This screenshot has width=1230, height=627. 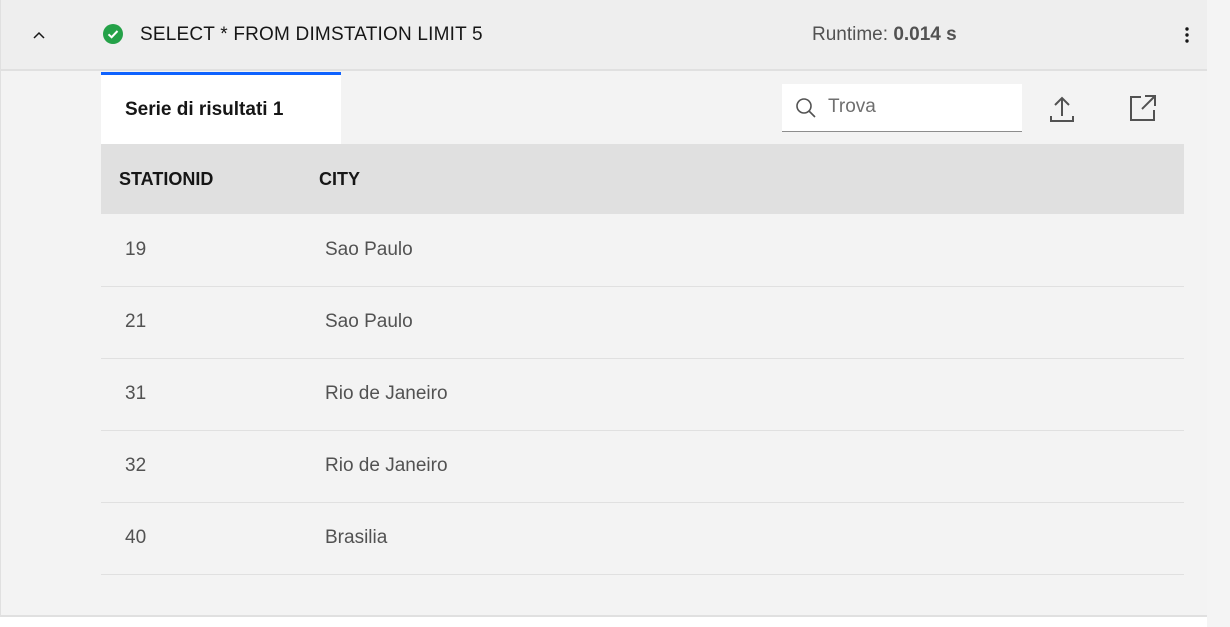 I want to click on search-icon, so click(x=806, y=108).